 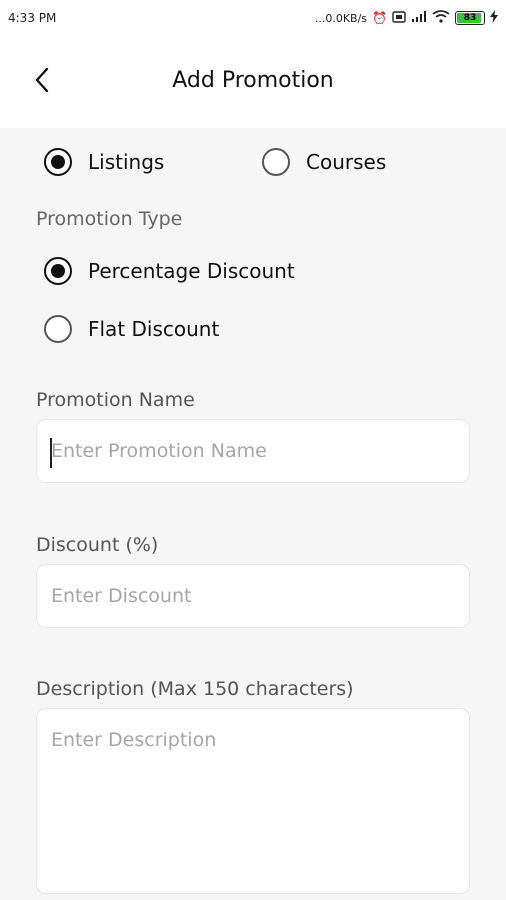 I want to click on battery-level: 83, so click(x=470, y=18).